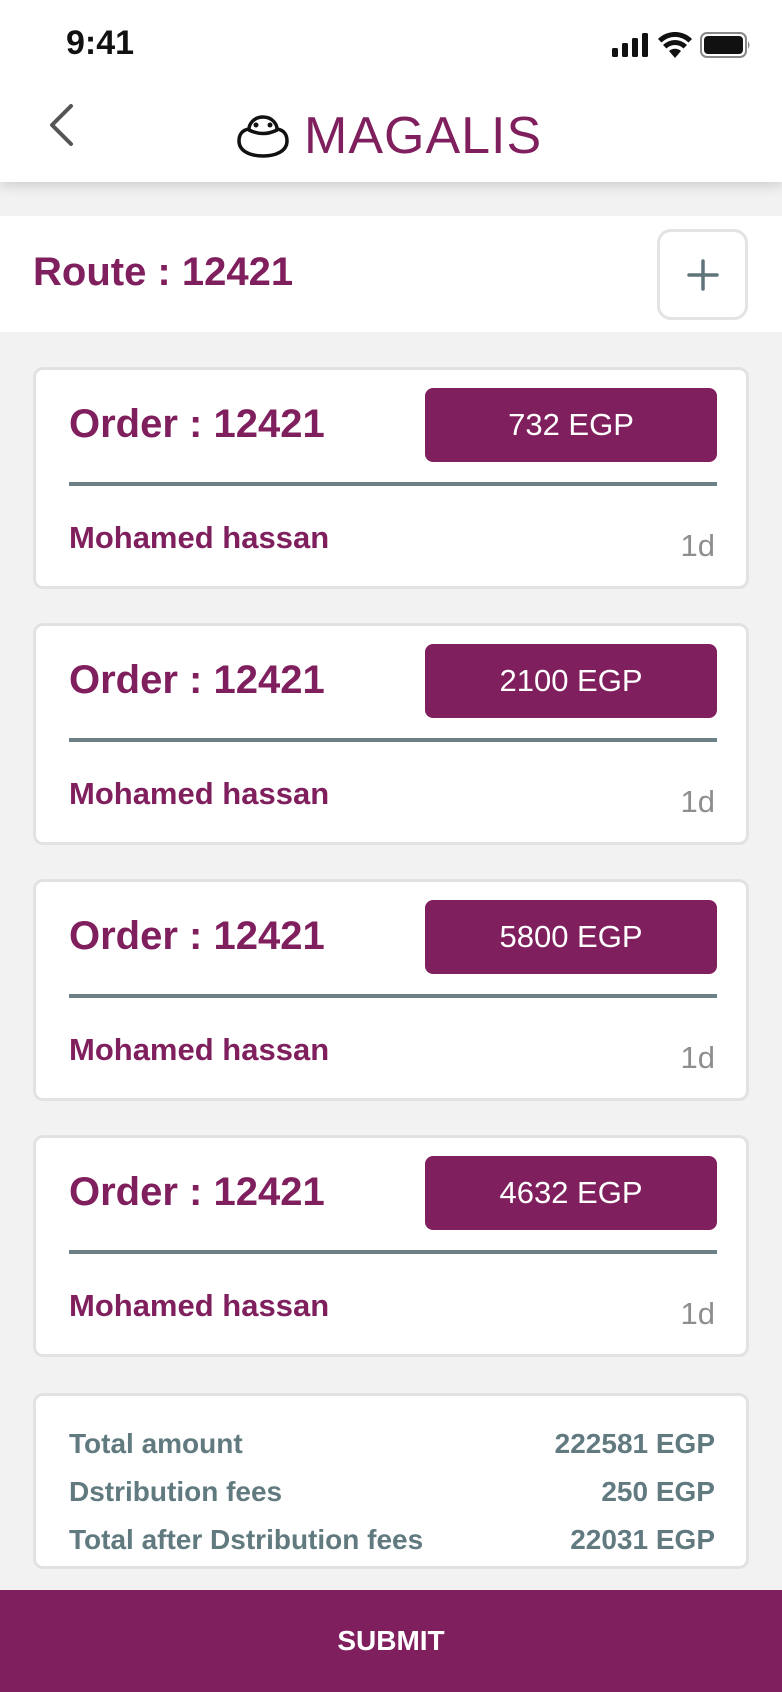 This screenshot has width=782, height=1692. What do you see at coordinates (392, 1444) in the screenshot?
I see `summary-row-total: Total amount 222581 EGP` at bounding box center [392, 1444].